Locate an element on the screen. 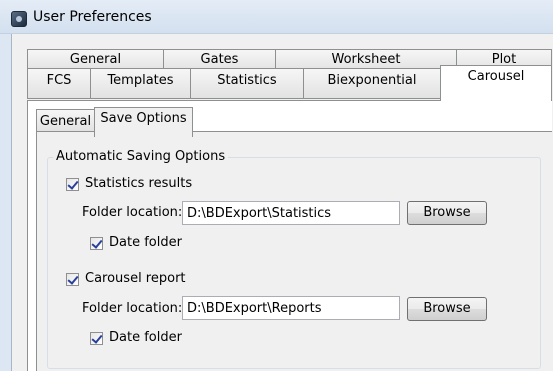 The height and width of the screenshot is (371, 553). carousel-report-label: Carousel report is located at coordinates (135, 278).